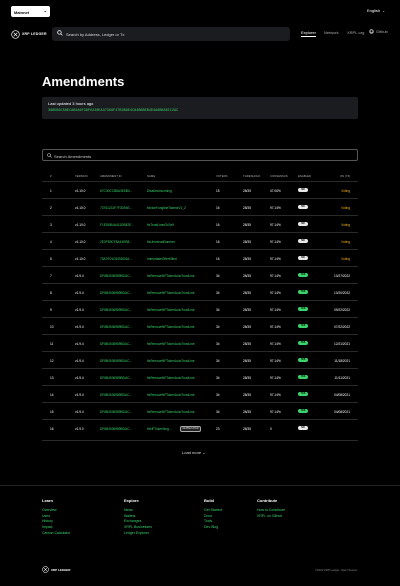 This screenshot has height=586, width=400. I want to click on load-more-label: Load more, so click(192, 452).